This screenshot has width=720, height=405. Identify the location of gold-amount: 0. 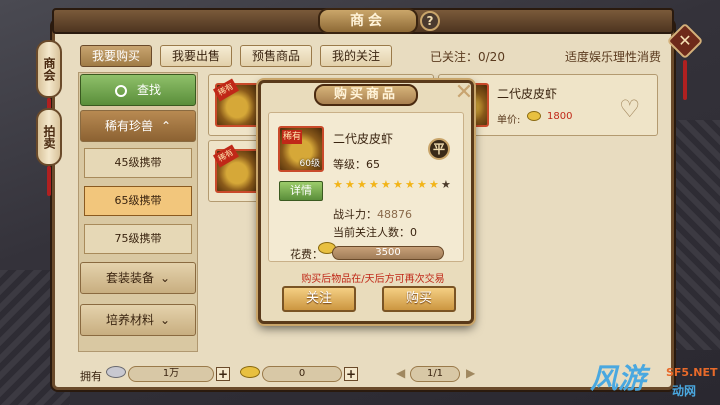
(302, 374).